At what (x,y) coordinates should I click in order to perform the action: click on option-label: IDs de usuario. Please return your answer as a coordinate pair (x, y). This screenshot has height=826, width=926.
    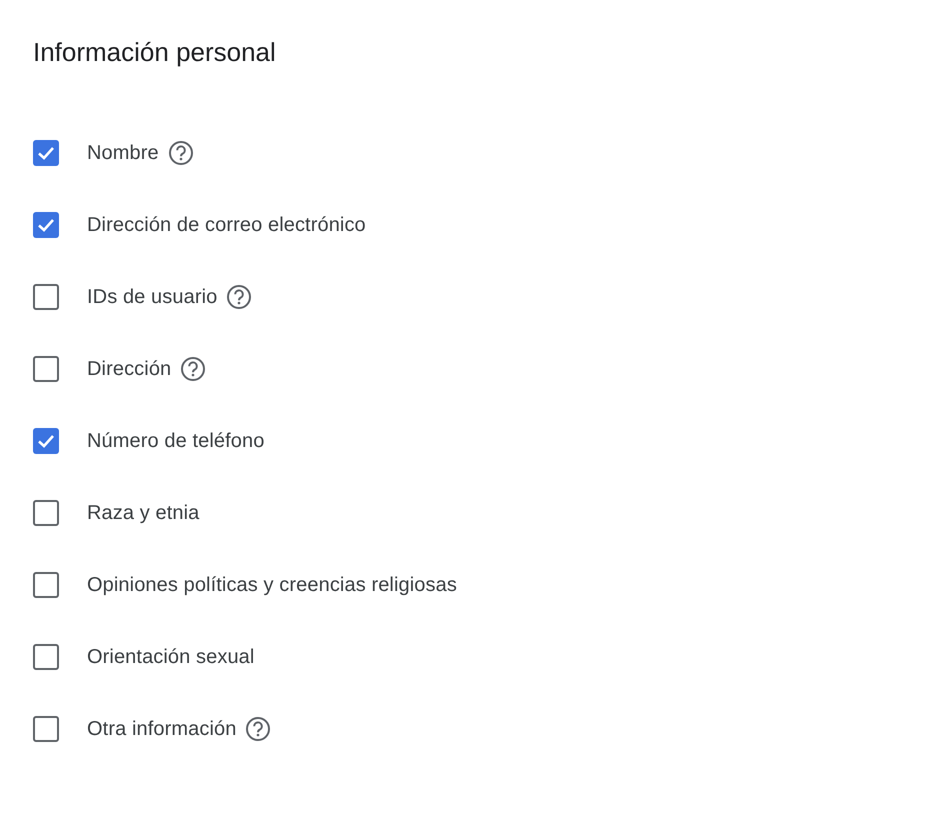
    Looking at the image, I should click on (152, 297).